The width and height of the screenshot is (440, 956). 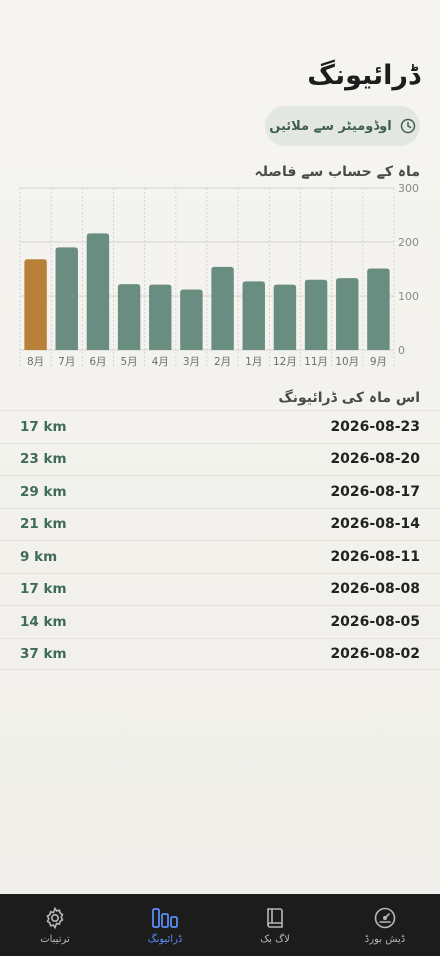 What do you see at coordinates (285, 362) in the screenshot?
I see `x-tick-label: 12月` at bounding box center [285, 362].